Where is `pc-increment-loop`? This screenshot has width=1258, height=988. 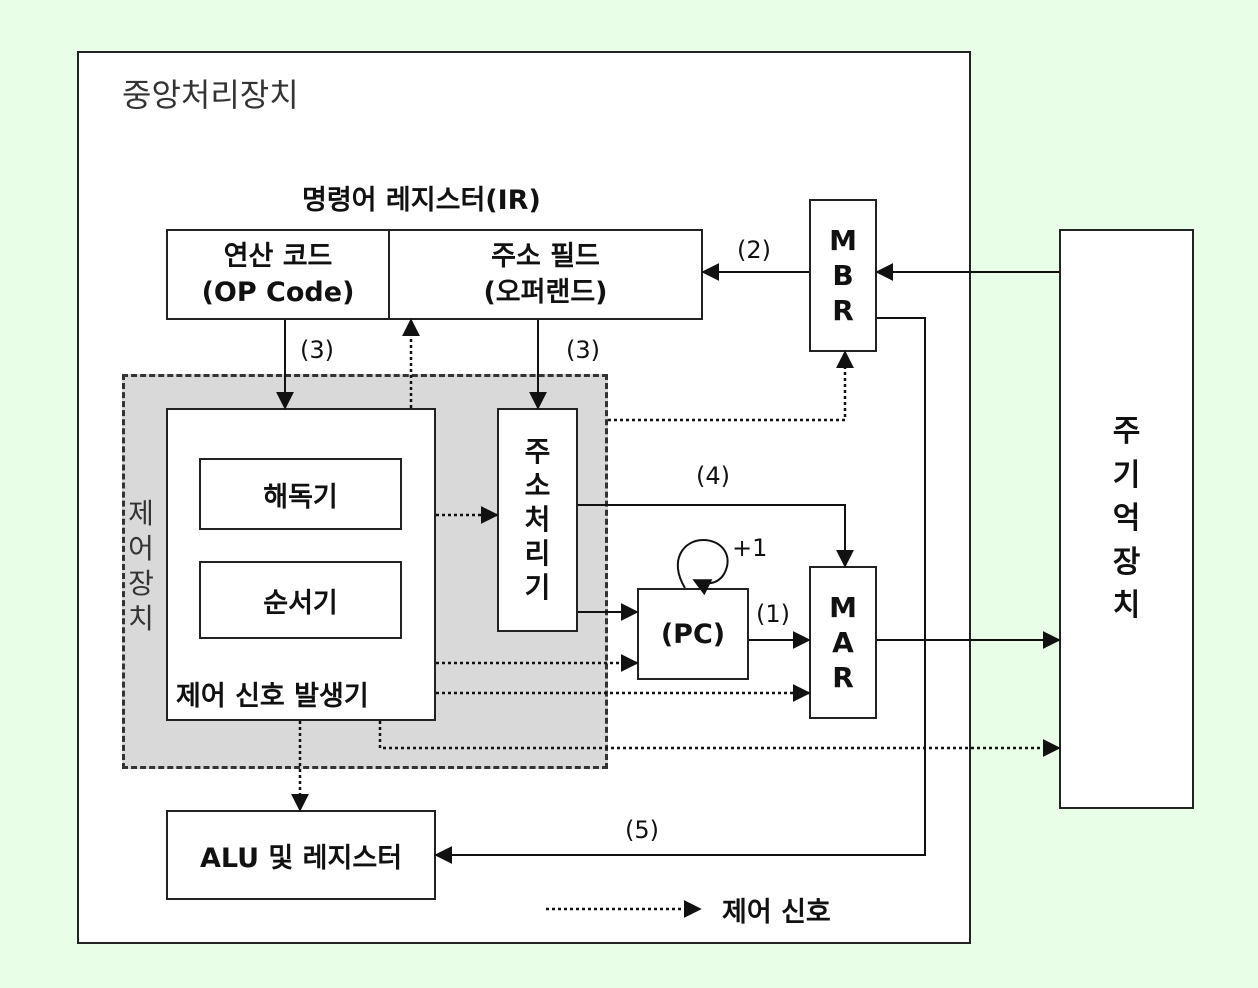 pc-increment-loop is located at coordinates (702, 567).